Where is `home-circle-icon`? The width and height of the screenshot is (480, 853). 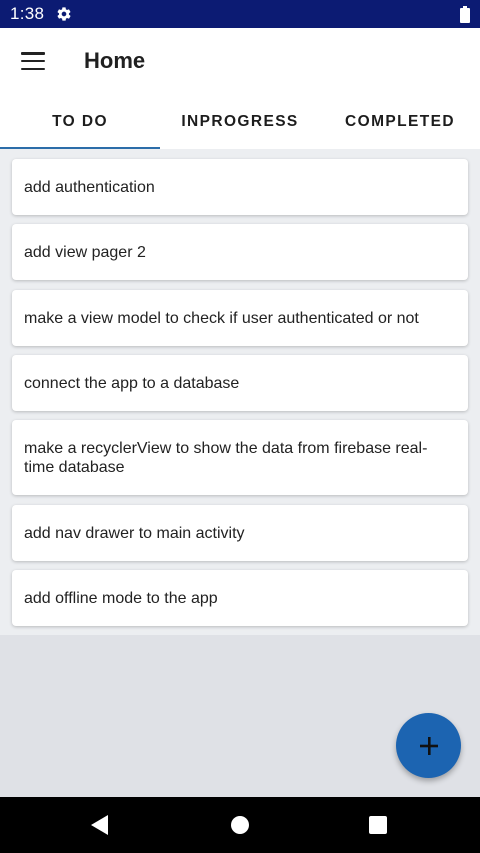
home-circle-icon is located at coordinates (240, 825).